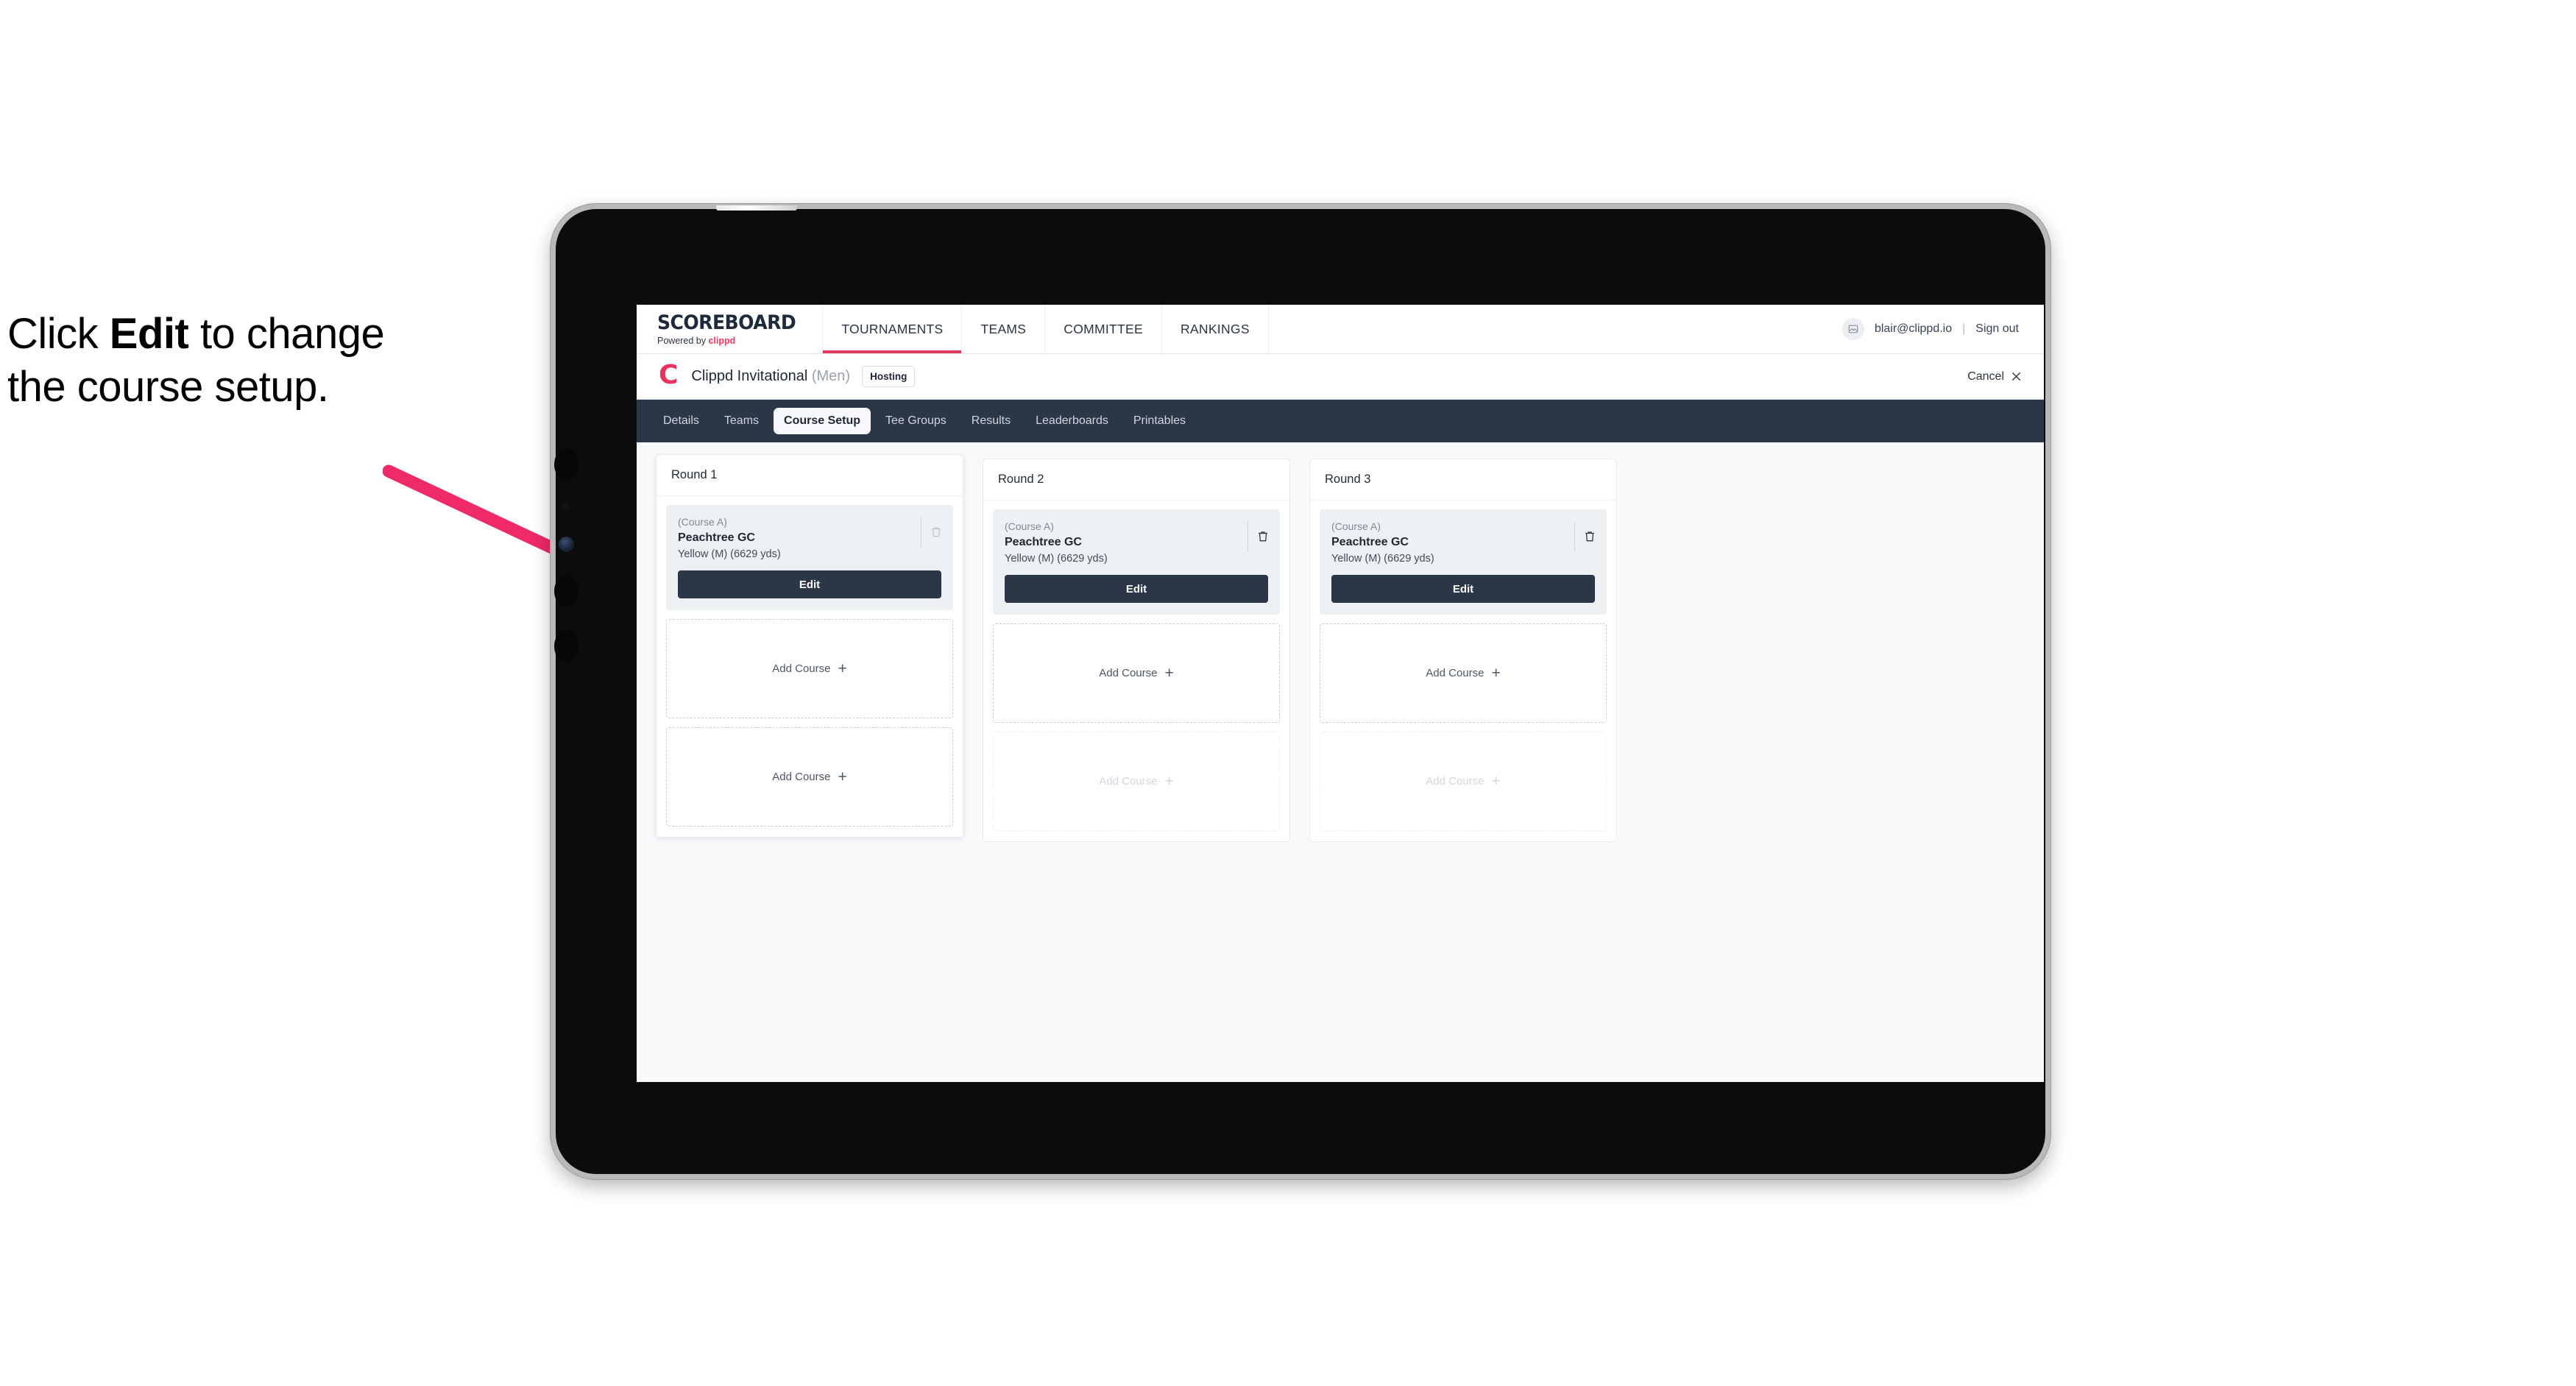 The width and height of the screenshot is (2576, 1386). Describe the element at coordinates (831, 376) in the screenshot. I see `tournament-gender: (Men)` at that location.